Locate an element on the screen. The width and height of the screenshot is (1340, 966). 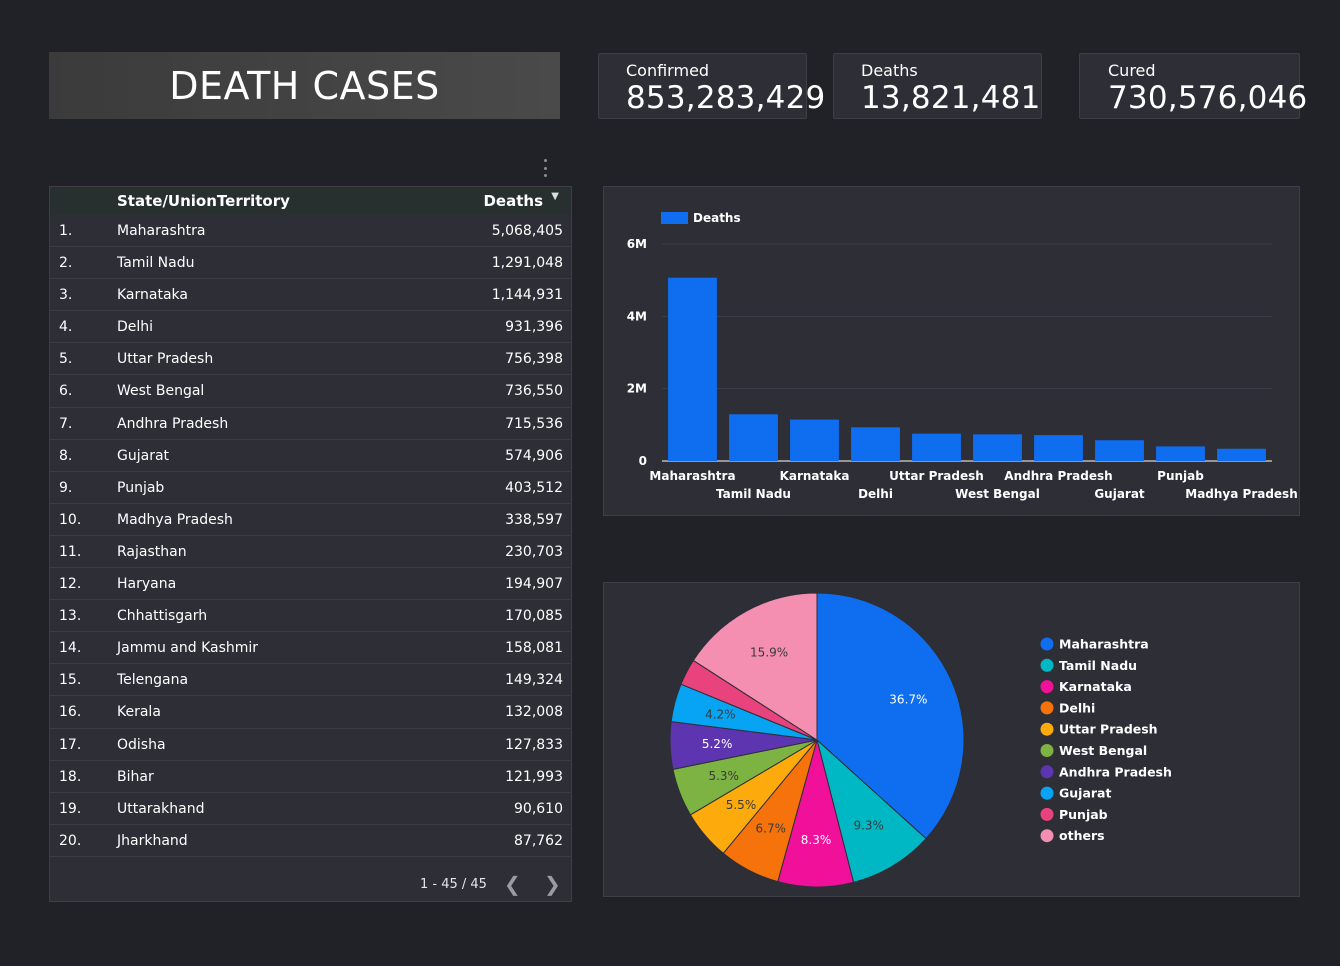
row-state-name: Jharkhand is located at coordinates (152, 840).